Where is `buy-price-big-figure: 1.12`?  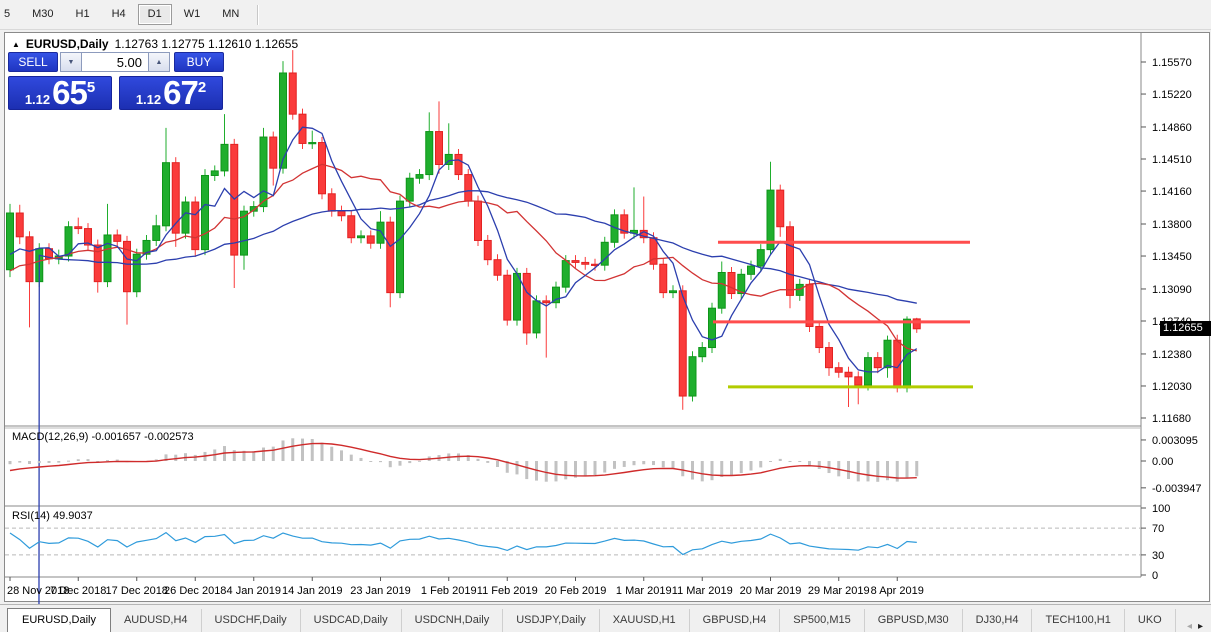
buy-price-big-figure: 1.12 is located at coordinates (148, 100).